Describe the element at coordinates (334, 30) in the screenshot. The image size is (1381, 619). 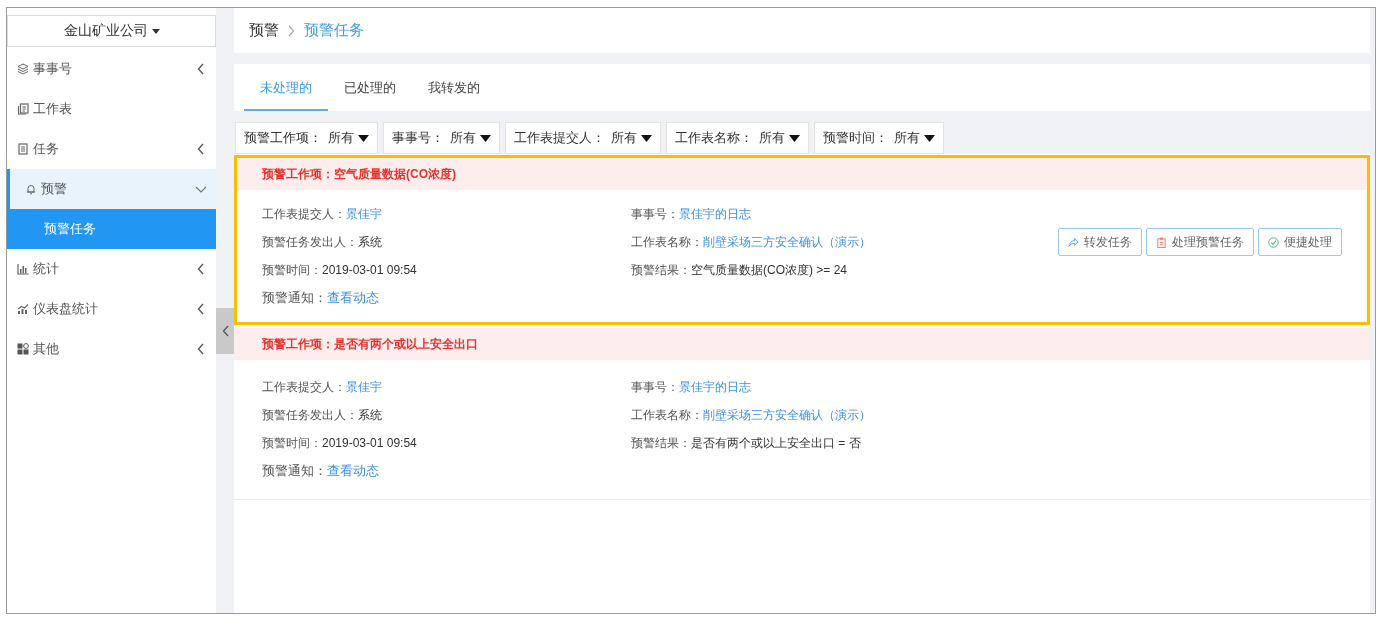
I see `breadcrumb-item: 预警任务` at that location.